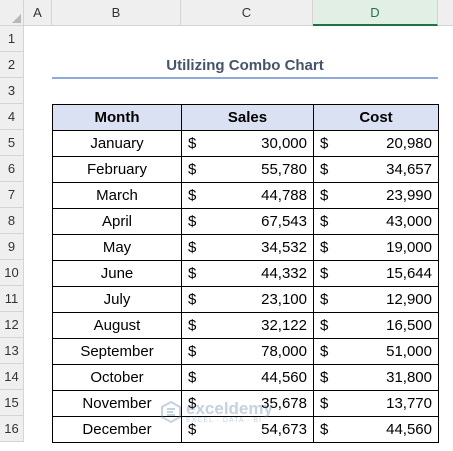 Image resolution: width=453 pixels, height=451 pixels. What do you see at coordinates (376, 117) in the screenshot?
I see `header-cost: Cost` at bounding box center [376, 117].